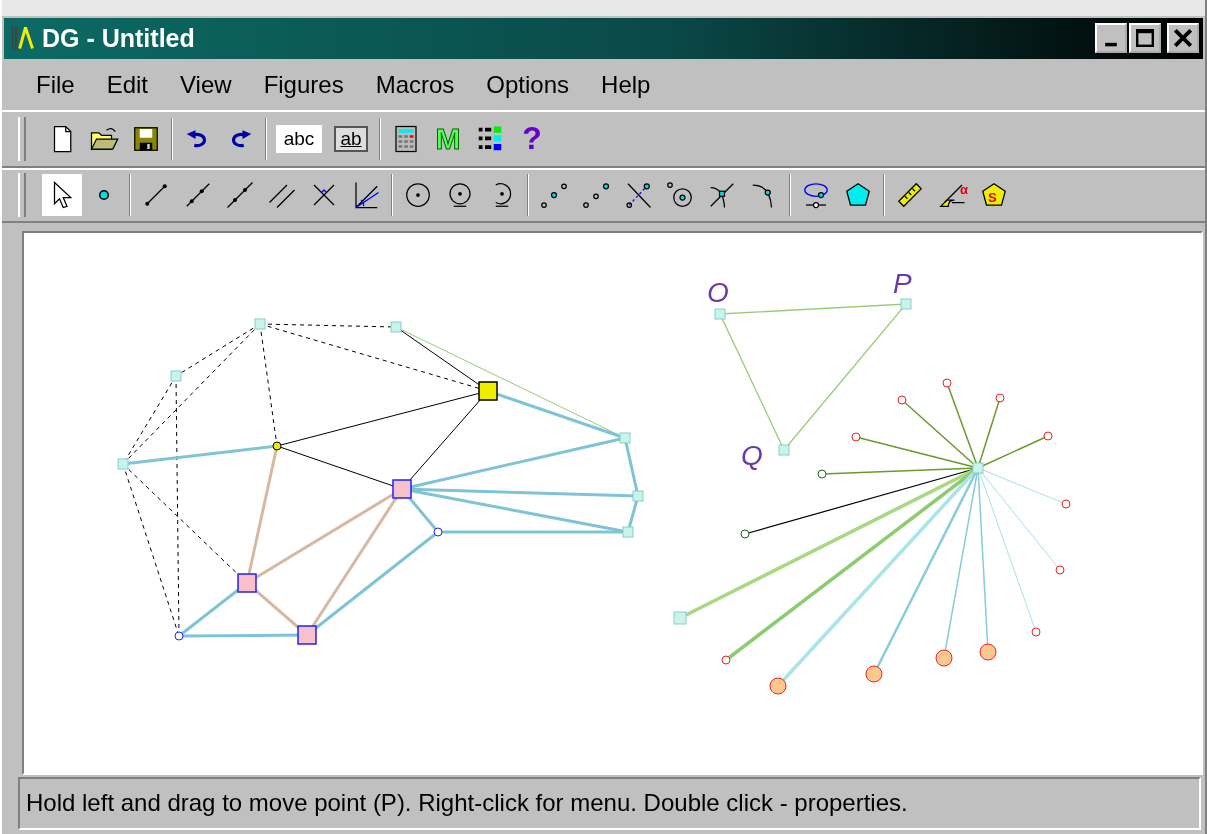  I want to click on close-icon, so click(1183, 38).